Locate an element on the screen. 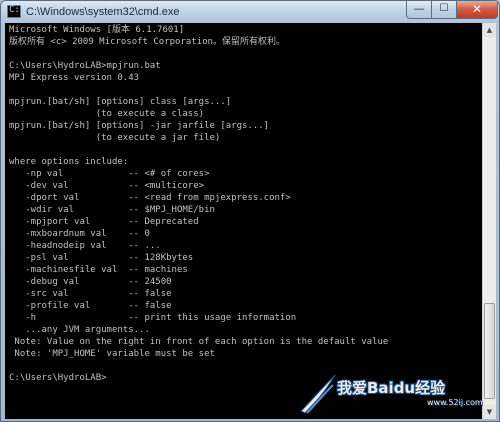  console-line: -psl val -- 128Kbytes is located at coordinates (101, 258).